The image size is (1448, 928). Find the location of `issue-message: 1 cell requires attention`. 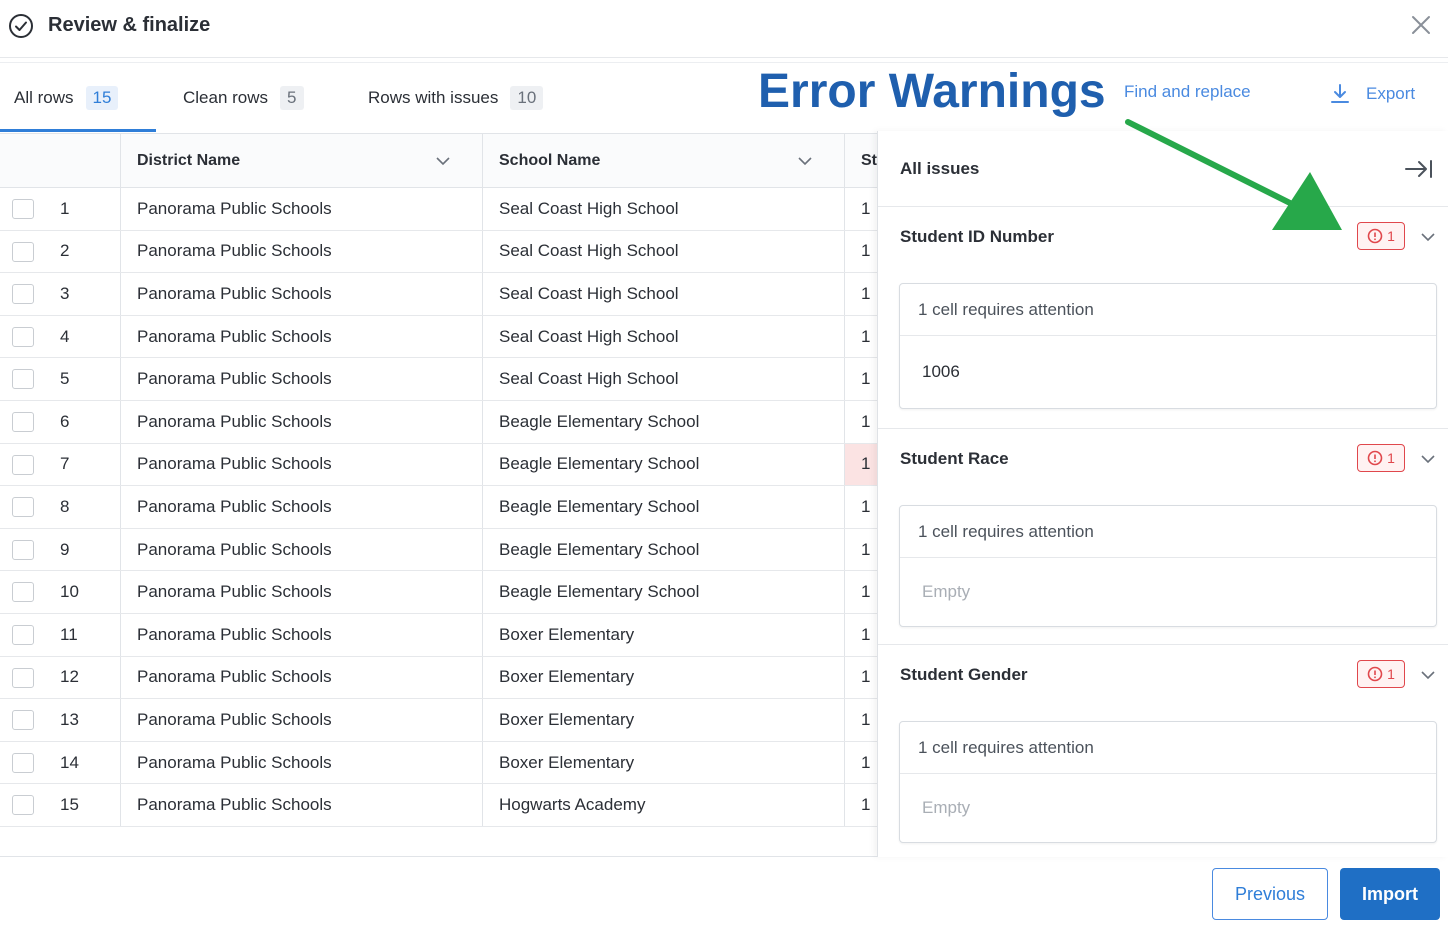

issue-message: 1 cell requires attention is located at coordinates (1168, 310).